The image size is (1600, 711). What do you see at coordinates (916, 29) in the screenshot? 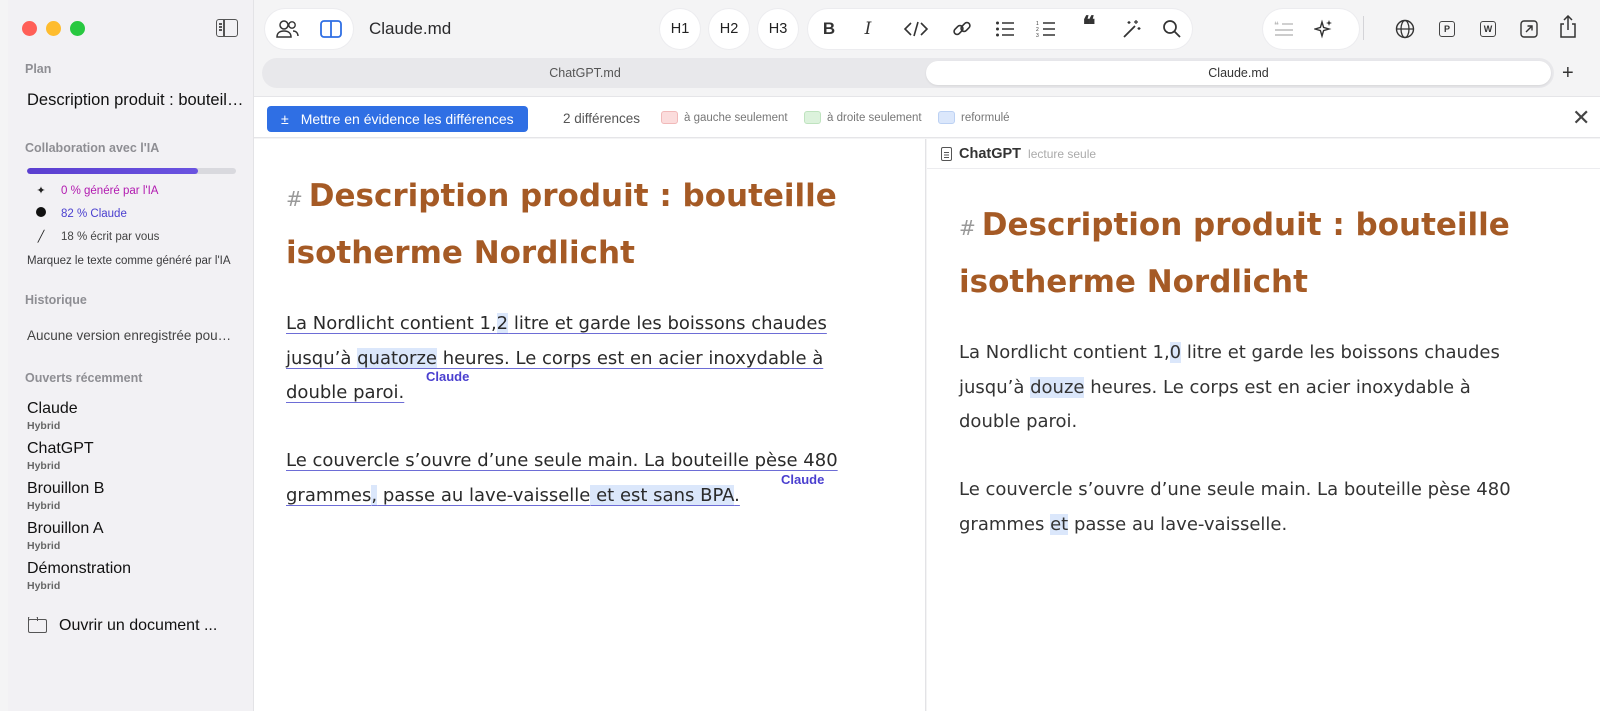
I see `code-button` at bounding box center [916, 29].